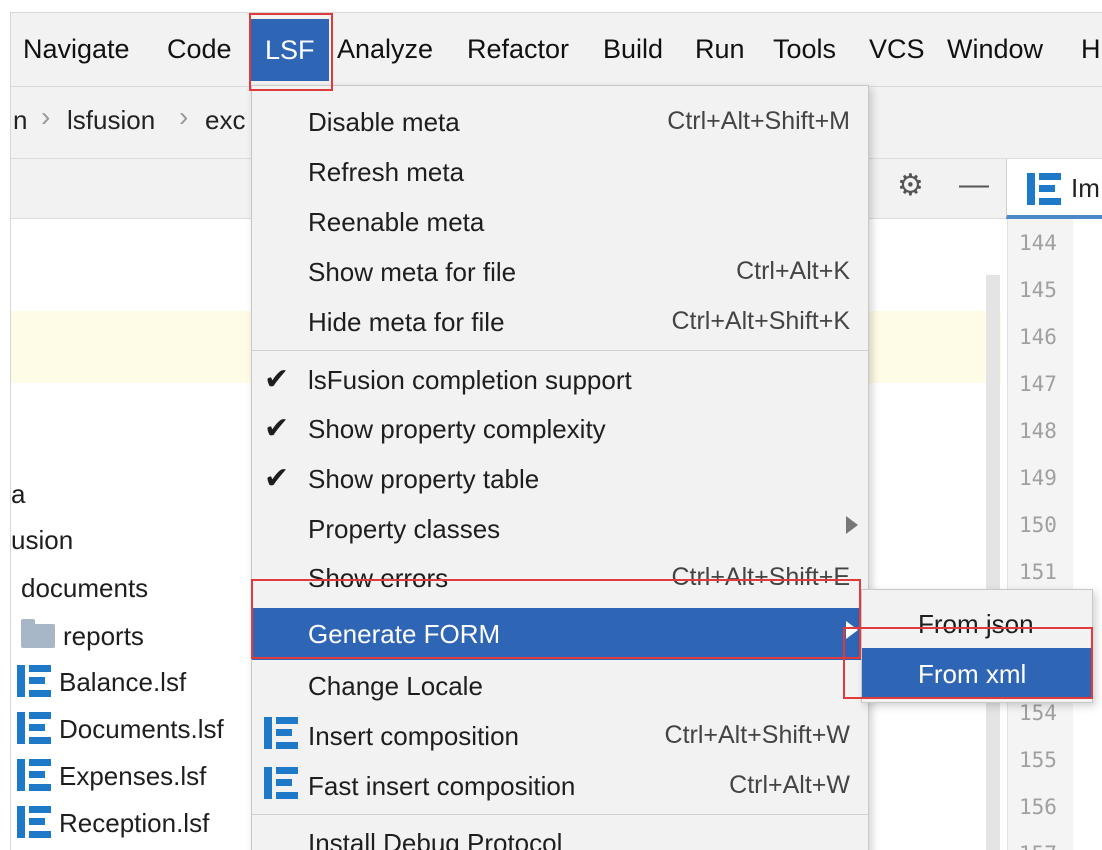 Image resolution: width=1102 pixels, height=850 pixels. What do you see at coordinates (560, 271) in the screenshot?
I see `menu-item-show-meta-for-file: Show meta for file Ctrl+Alt+K` at bounding box center [560, 271].